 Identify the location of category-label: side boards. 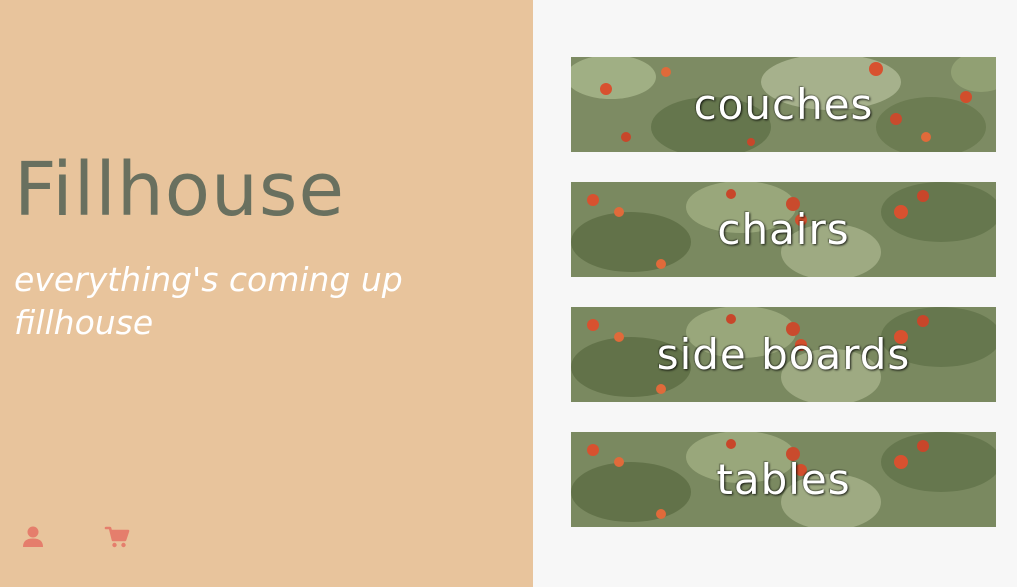
(783, 354).